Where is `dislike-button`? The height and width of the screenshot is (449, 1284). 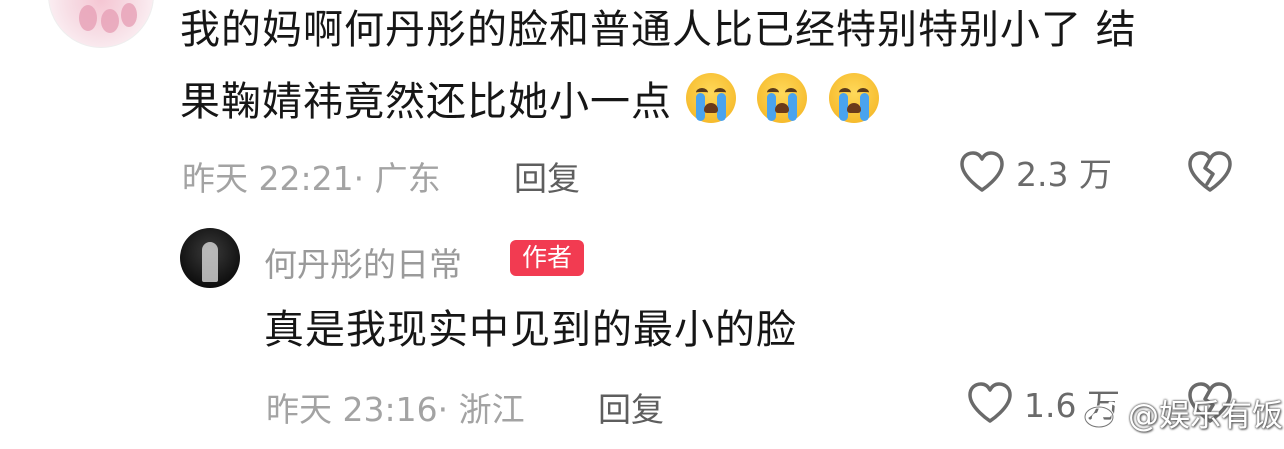 dislike-button is located at coordinates (1210, 174).